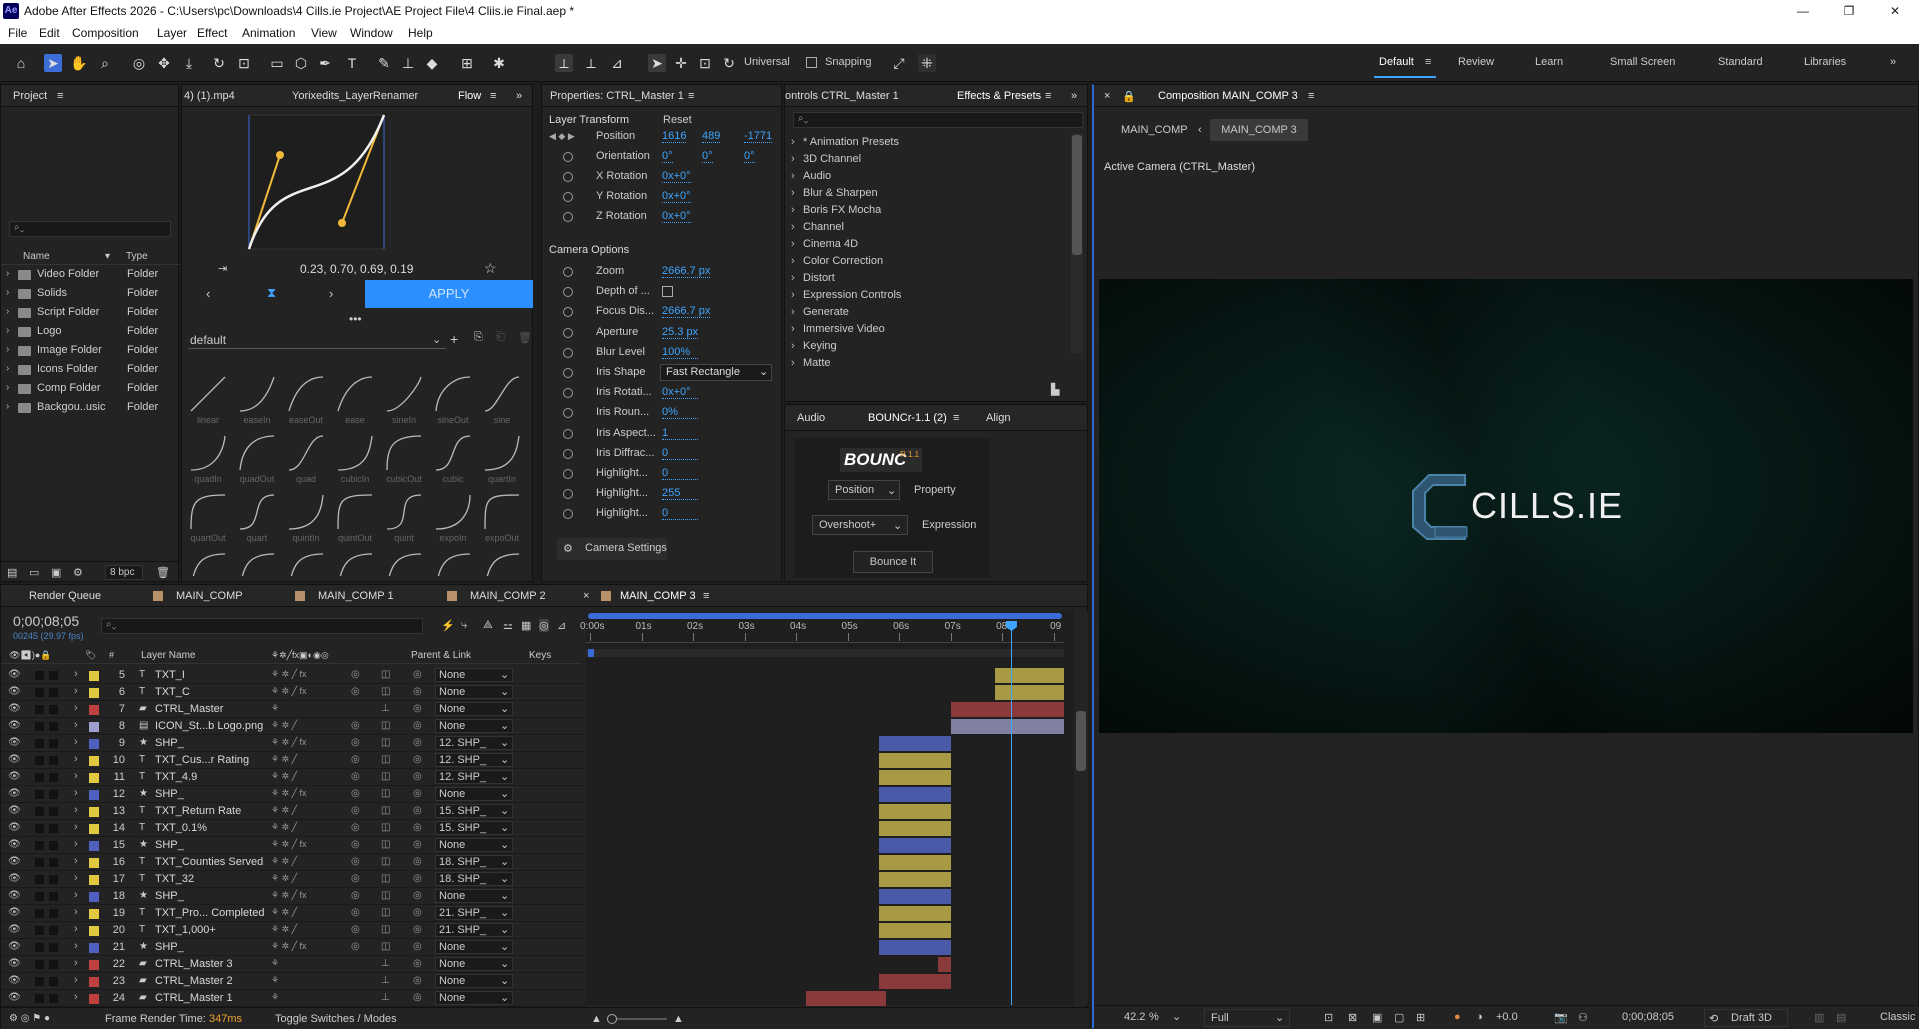  I want to click on bpc-button: 8 bpc, so click(124, 572).